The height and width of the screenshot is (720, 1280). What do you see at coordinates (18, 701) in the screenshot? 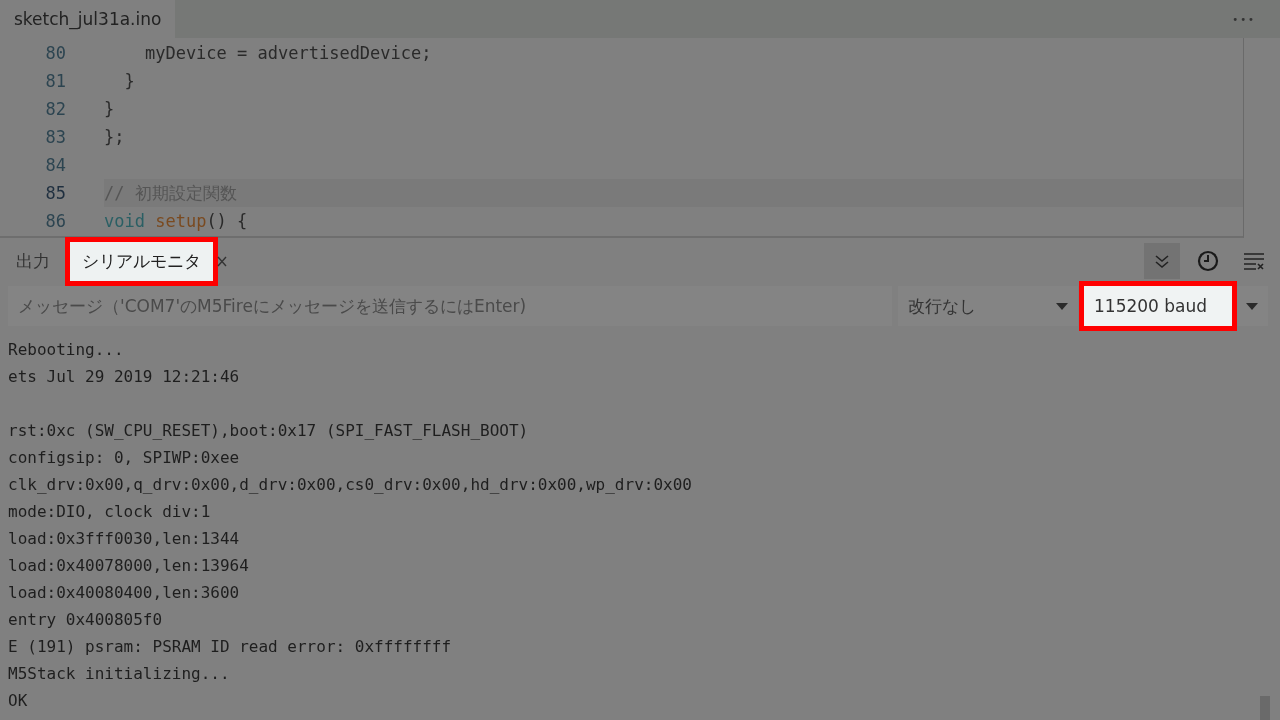
I see `output-line: OK` at bounding box center [18, 701].